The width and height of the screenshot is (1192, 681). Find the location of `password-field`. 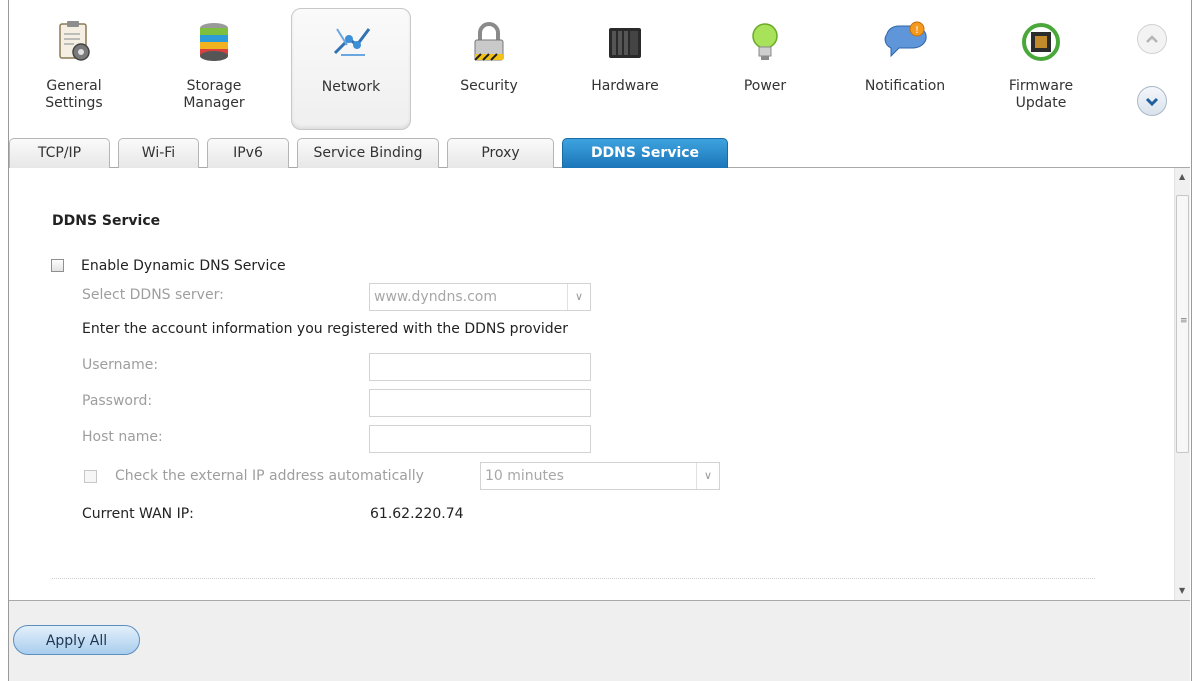

password-field is located at coordinates (480, 403).